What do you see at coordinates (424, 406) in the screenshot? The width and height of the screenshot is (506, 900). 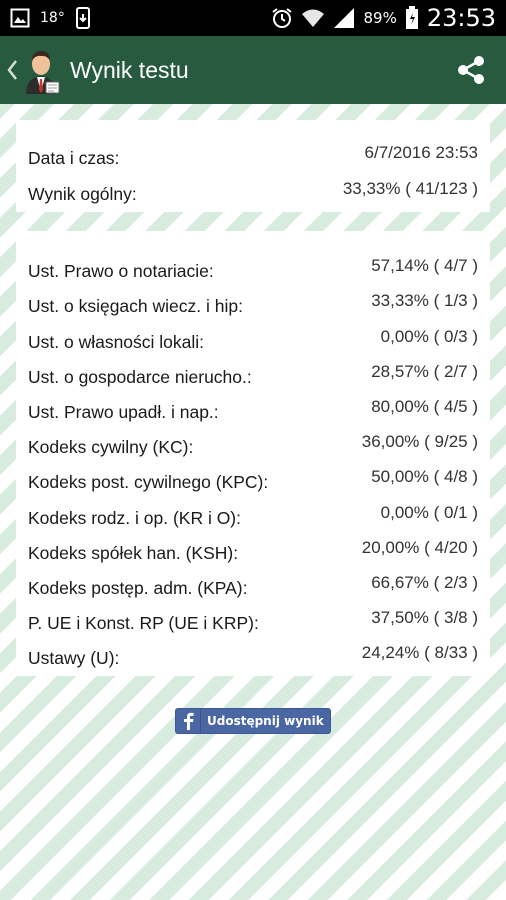 I see `result-value: 80,00% ( 4/5 )` at bounding box center [424, 406].